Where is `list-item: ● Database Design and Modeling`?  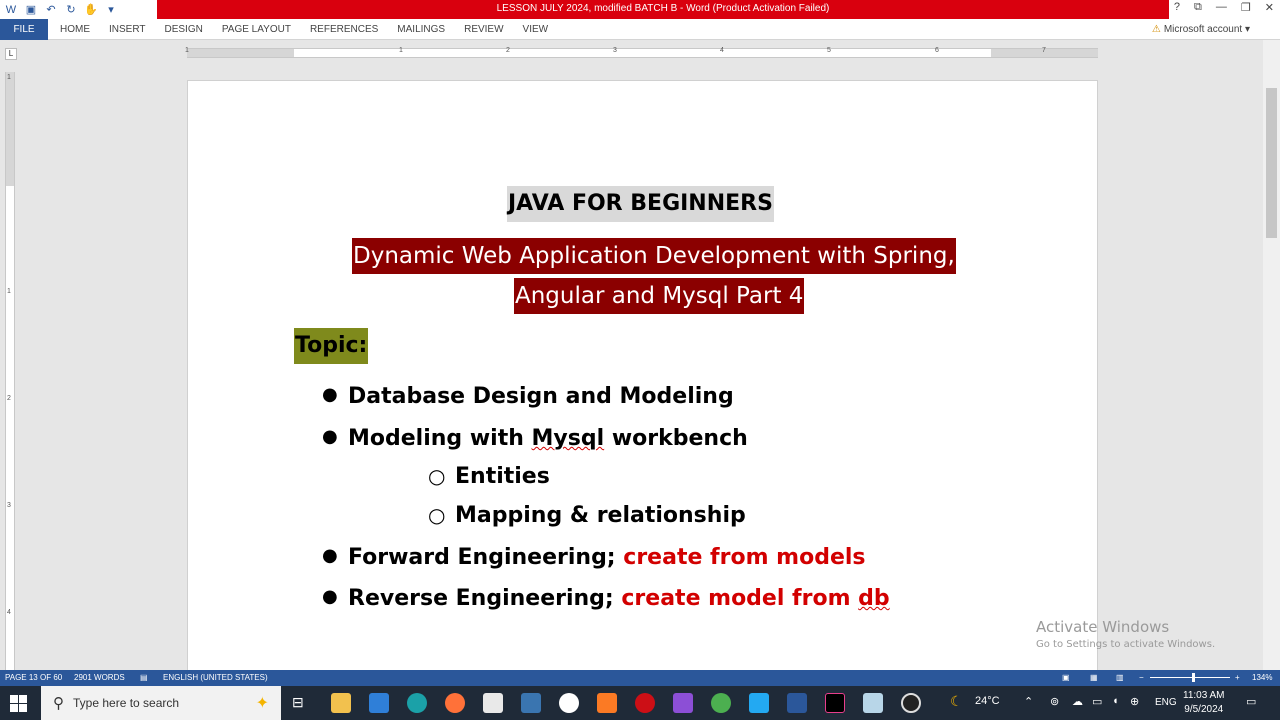 list-item: ● Database Design and Modeling is located at coordinates (528, 396).